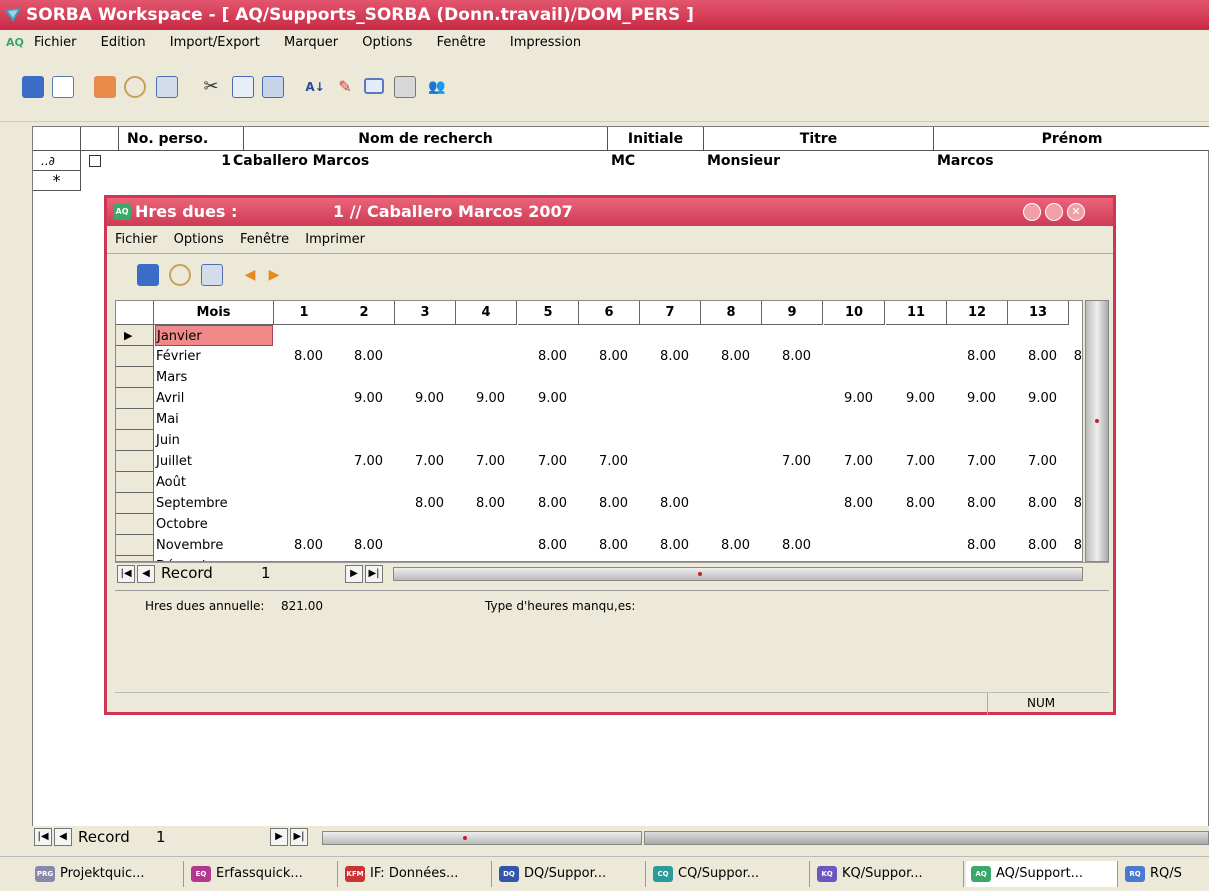  Describe the element at coordinates (1097, 431) in the screenshot. I see `vertical-scrollbar` at that location.